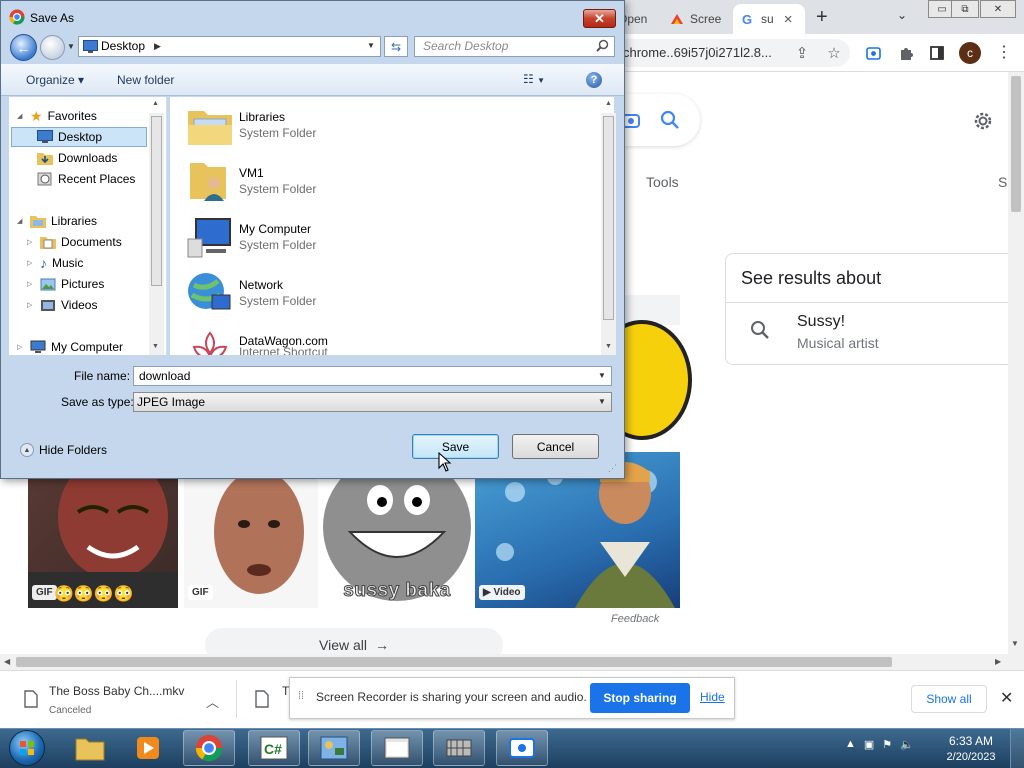  I want to click on bookmark-star-icon: ☆, so click(834, 53).